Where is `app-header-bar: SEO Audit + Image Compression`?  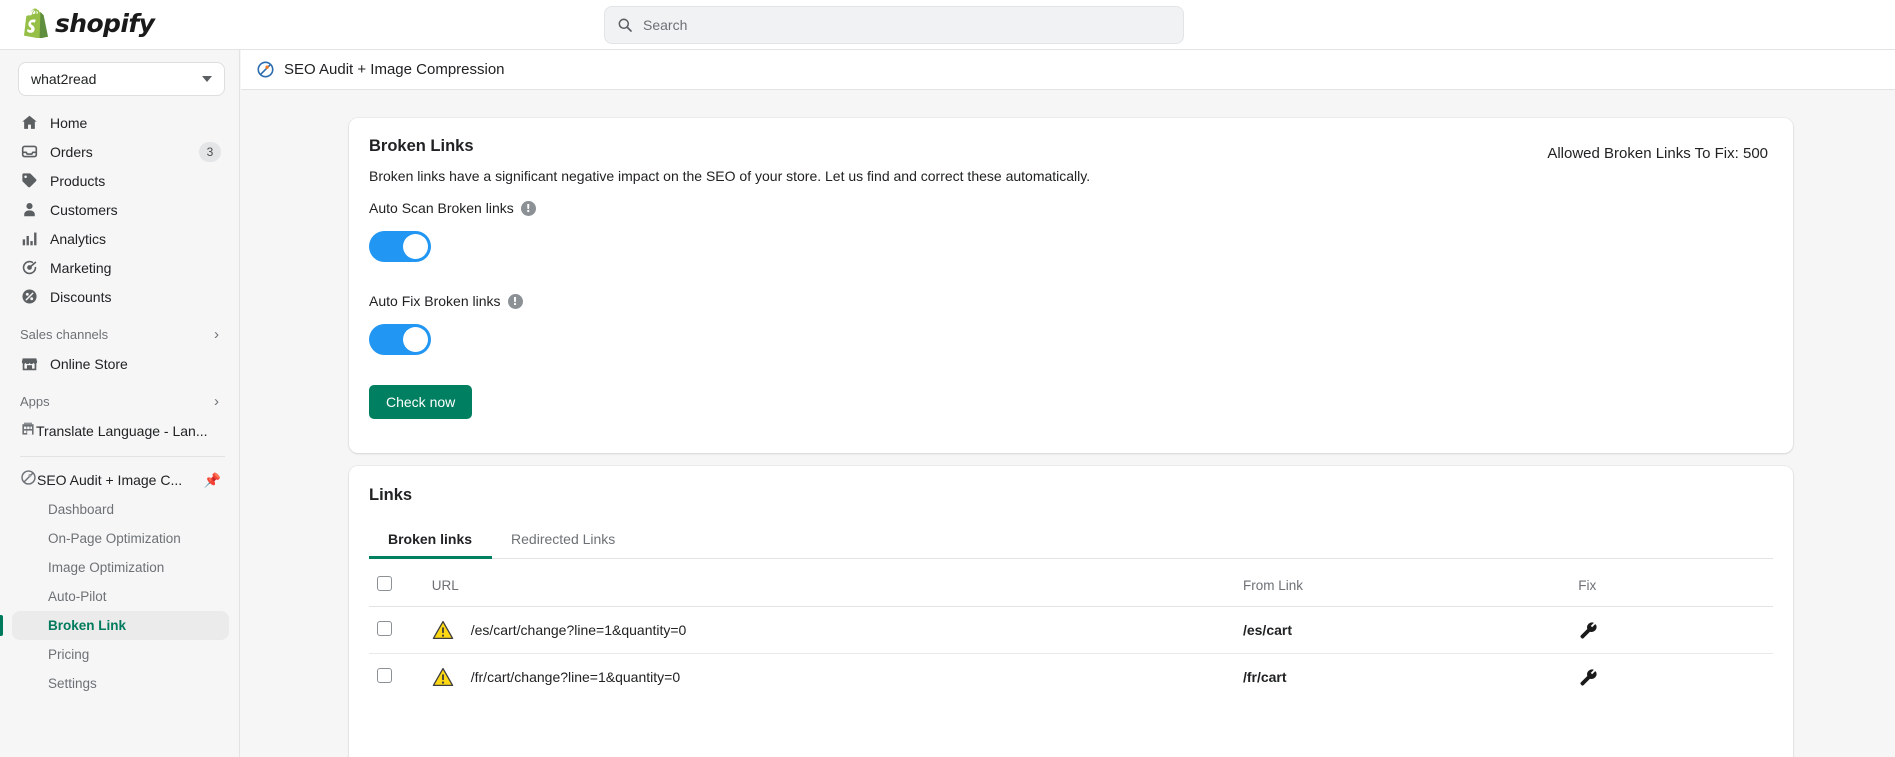
app-header-bar: SEO Audit + Image Compression is located at coordinates (1068, 70).